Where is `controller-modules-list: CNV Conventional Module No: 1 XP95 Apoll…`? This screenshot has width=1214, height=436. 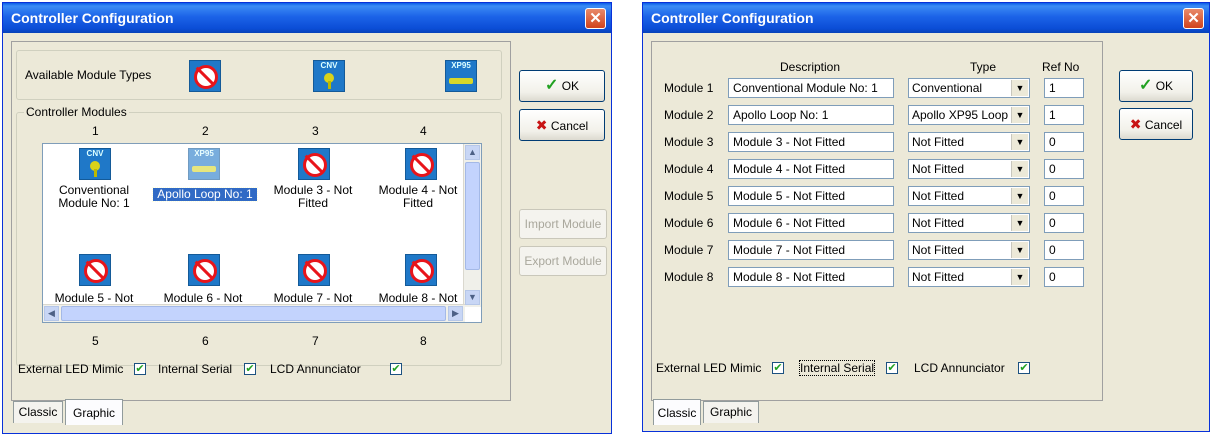
controller-modules-list: CNV Conventional Module No: 1 XP95 Apoll… is located at coordinates (262, 233).